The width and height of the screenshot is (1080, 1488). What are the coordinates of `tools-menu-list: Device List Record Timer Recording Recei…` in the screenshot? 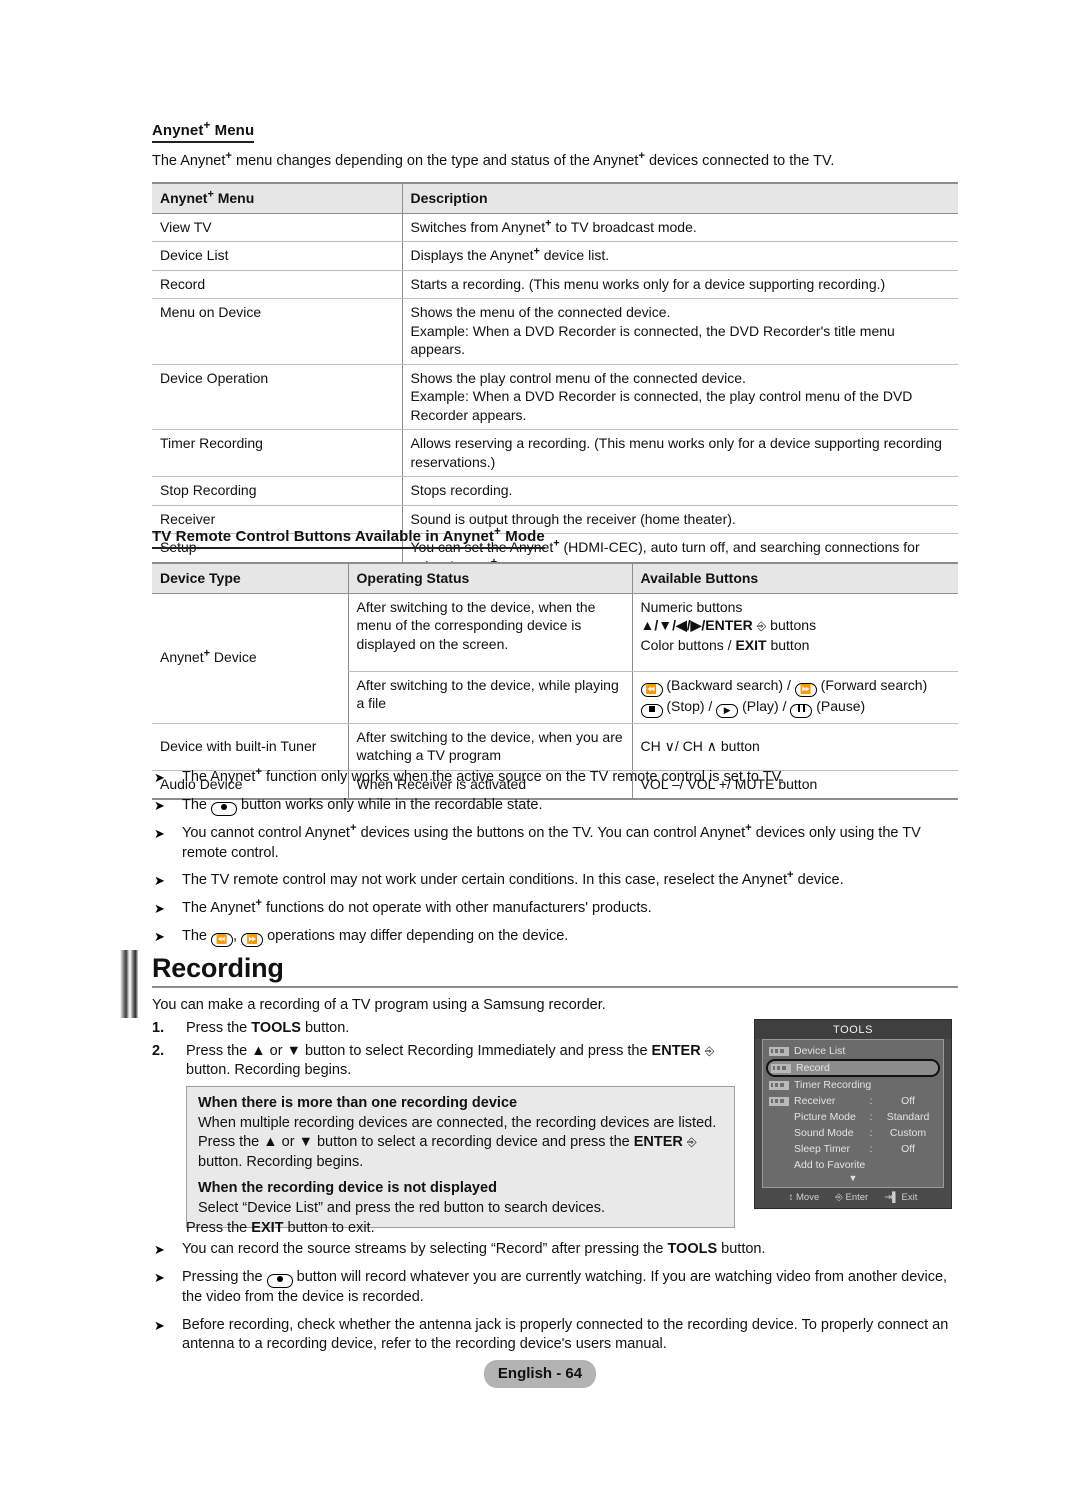 It's located at (853, 1113).